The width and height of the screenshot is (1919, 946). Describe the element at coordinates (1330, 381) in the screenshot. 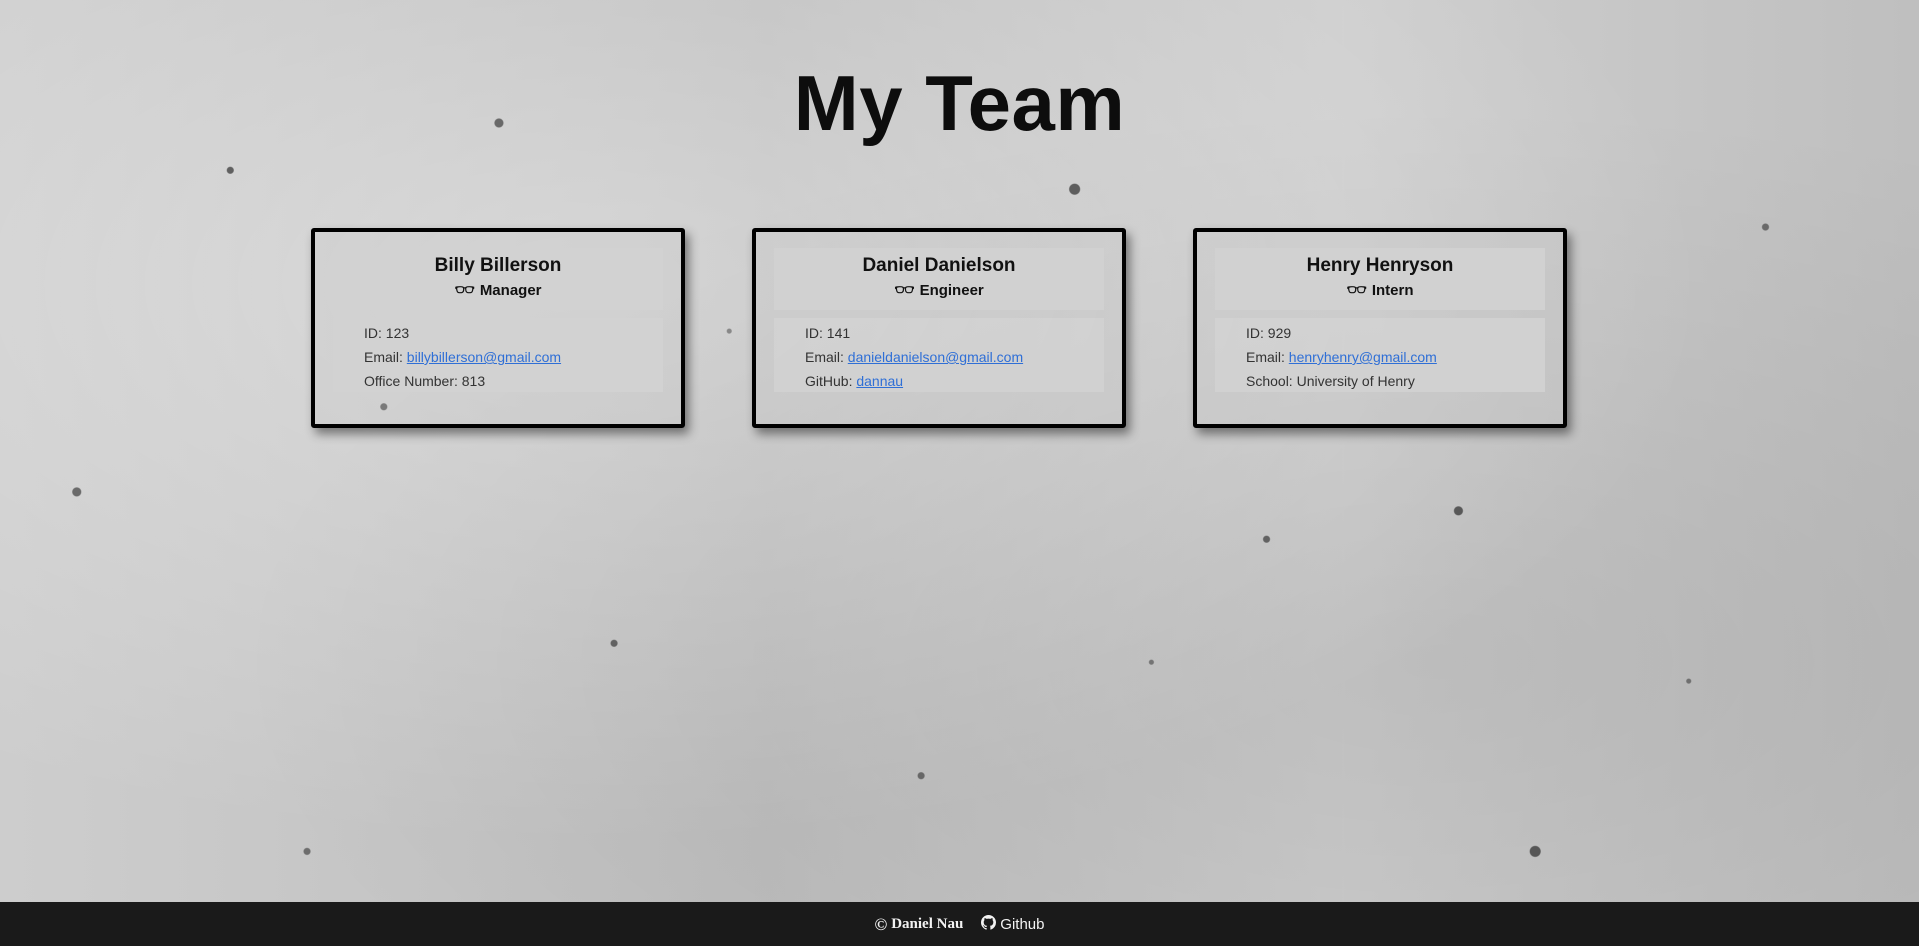

I see `employee-school: School: University of Henry` at that location.